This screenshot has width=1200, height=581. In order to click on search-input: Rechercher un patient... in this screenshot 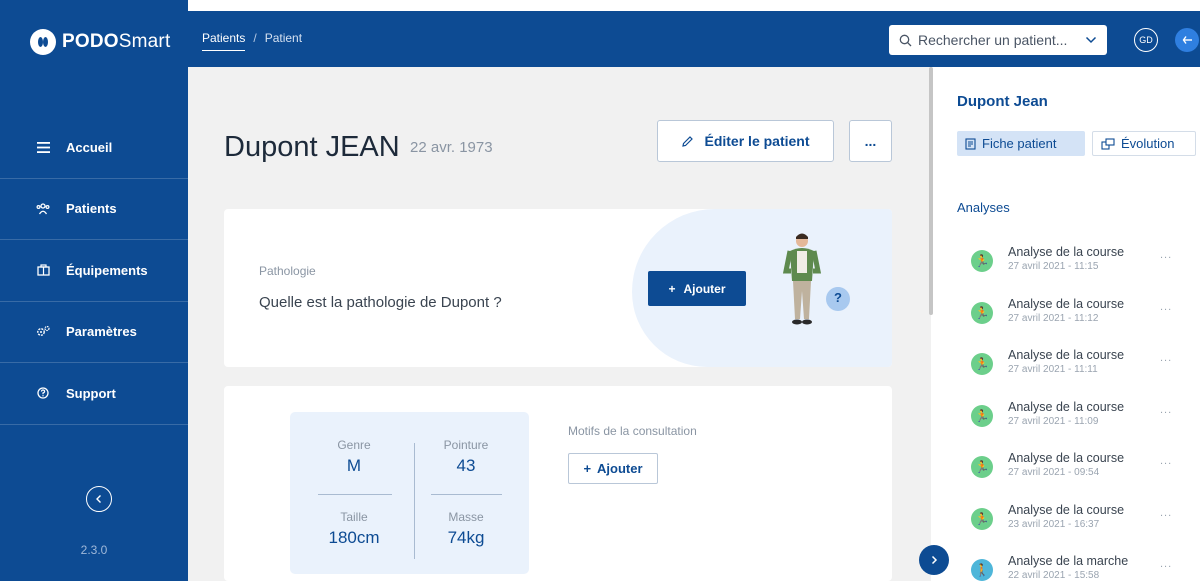, I will do `click(998, 40)`.